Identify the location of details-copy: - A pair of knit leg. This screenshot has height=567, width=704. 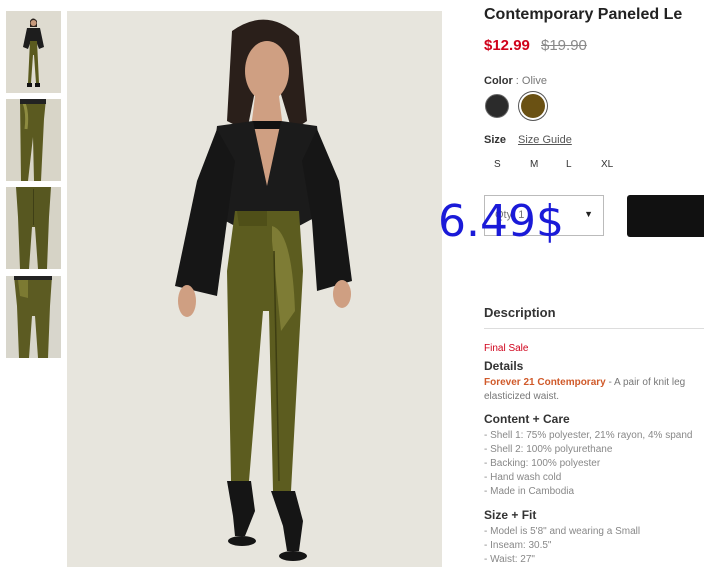
(645, 382).